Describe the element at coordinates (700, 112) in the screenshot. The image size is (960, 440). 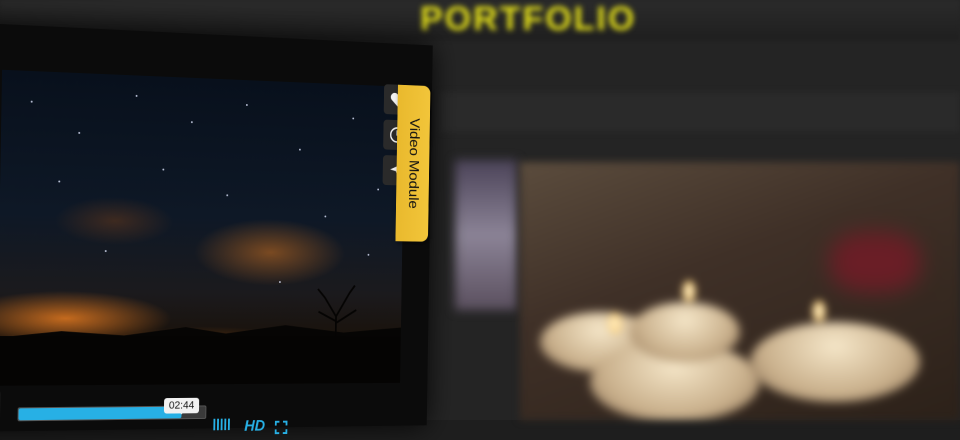
I see `background-nav-bar` at that location.